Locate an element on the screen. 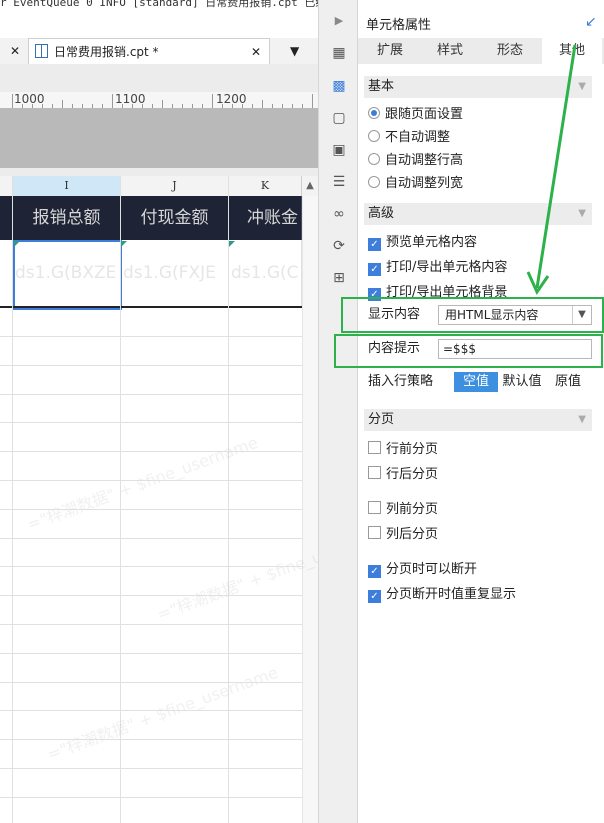 This screenshot has height=823, width=604. header-cell: 付现金额 is located at coordinates (175, 218).